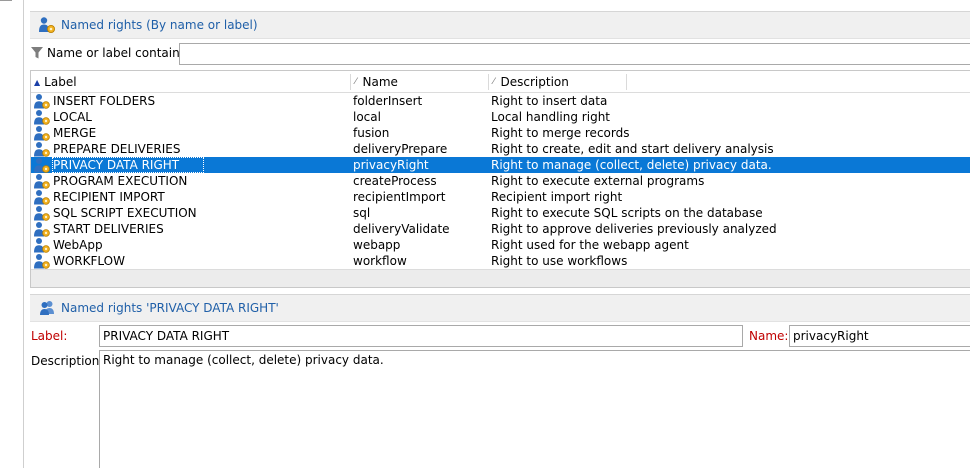 This screenshot has height=468, width=970. I want to click on cell-label: LOCAL, so click(72, 117).